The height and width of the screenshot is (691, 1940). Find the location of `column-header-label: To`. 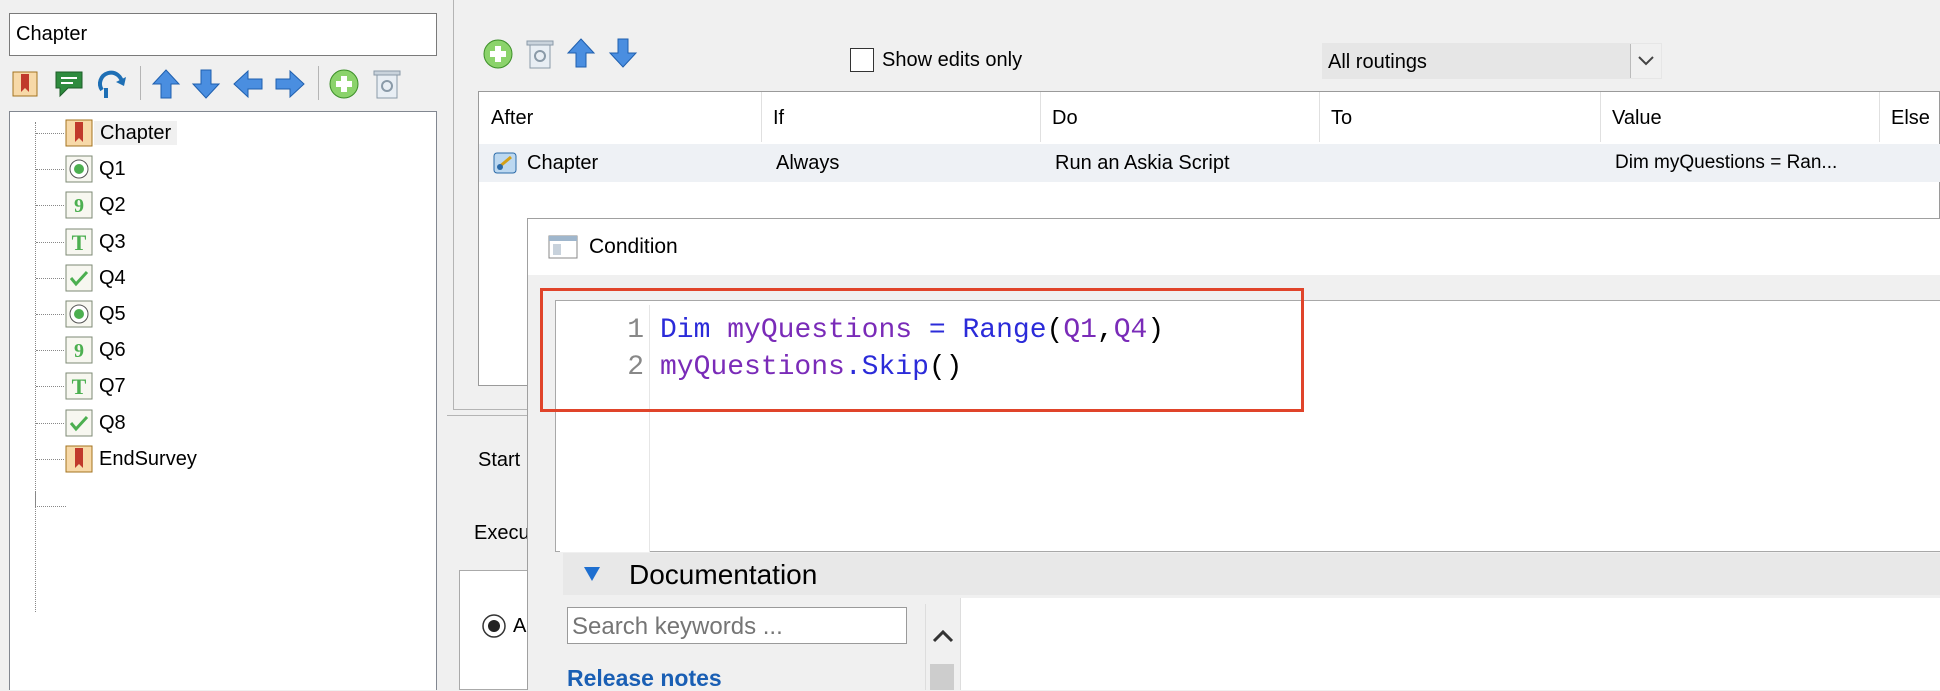

column-header-label: To is located at coordinates (1342, 118).